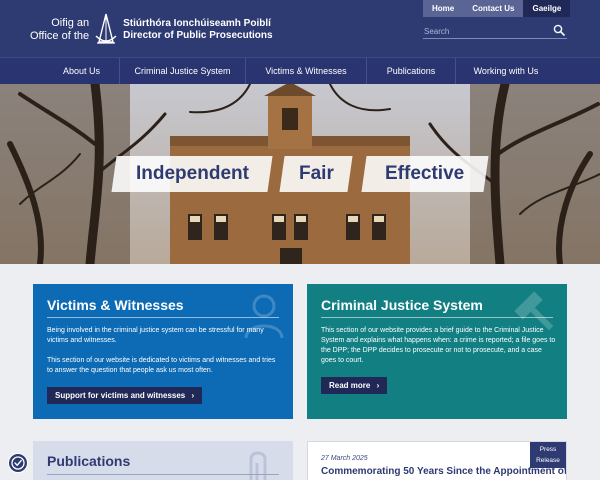 Image resolution: width=600 pixels, height=480 pixels. Describe the element at coordinates (163, 474) in the screenshot. I see `publications-card-divider` at that location.